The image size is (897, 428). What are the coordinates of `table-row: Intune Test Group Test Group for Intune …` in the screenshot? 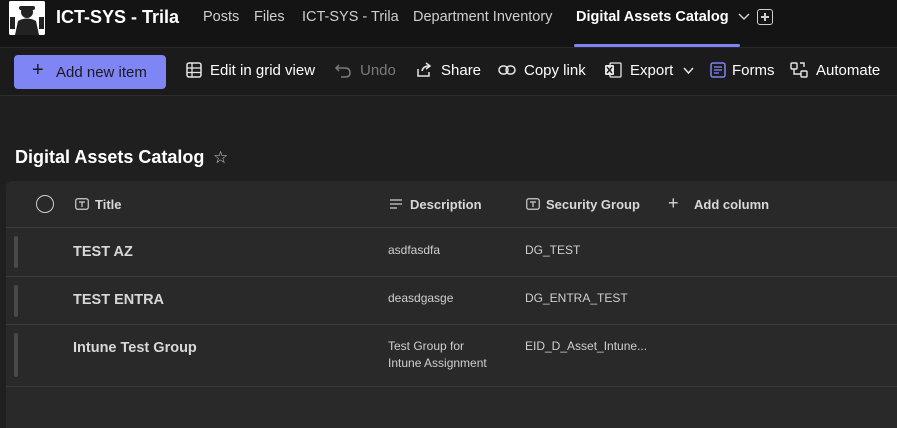 It's located at (451, 356).